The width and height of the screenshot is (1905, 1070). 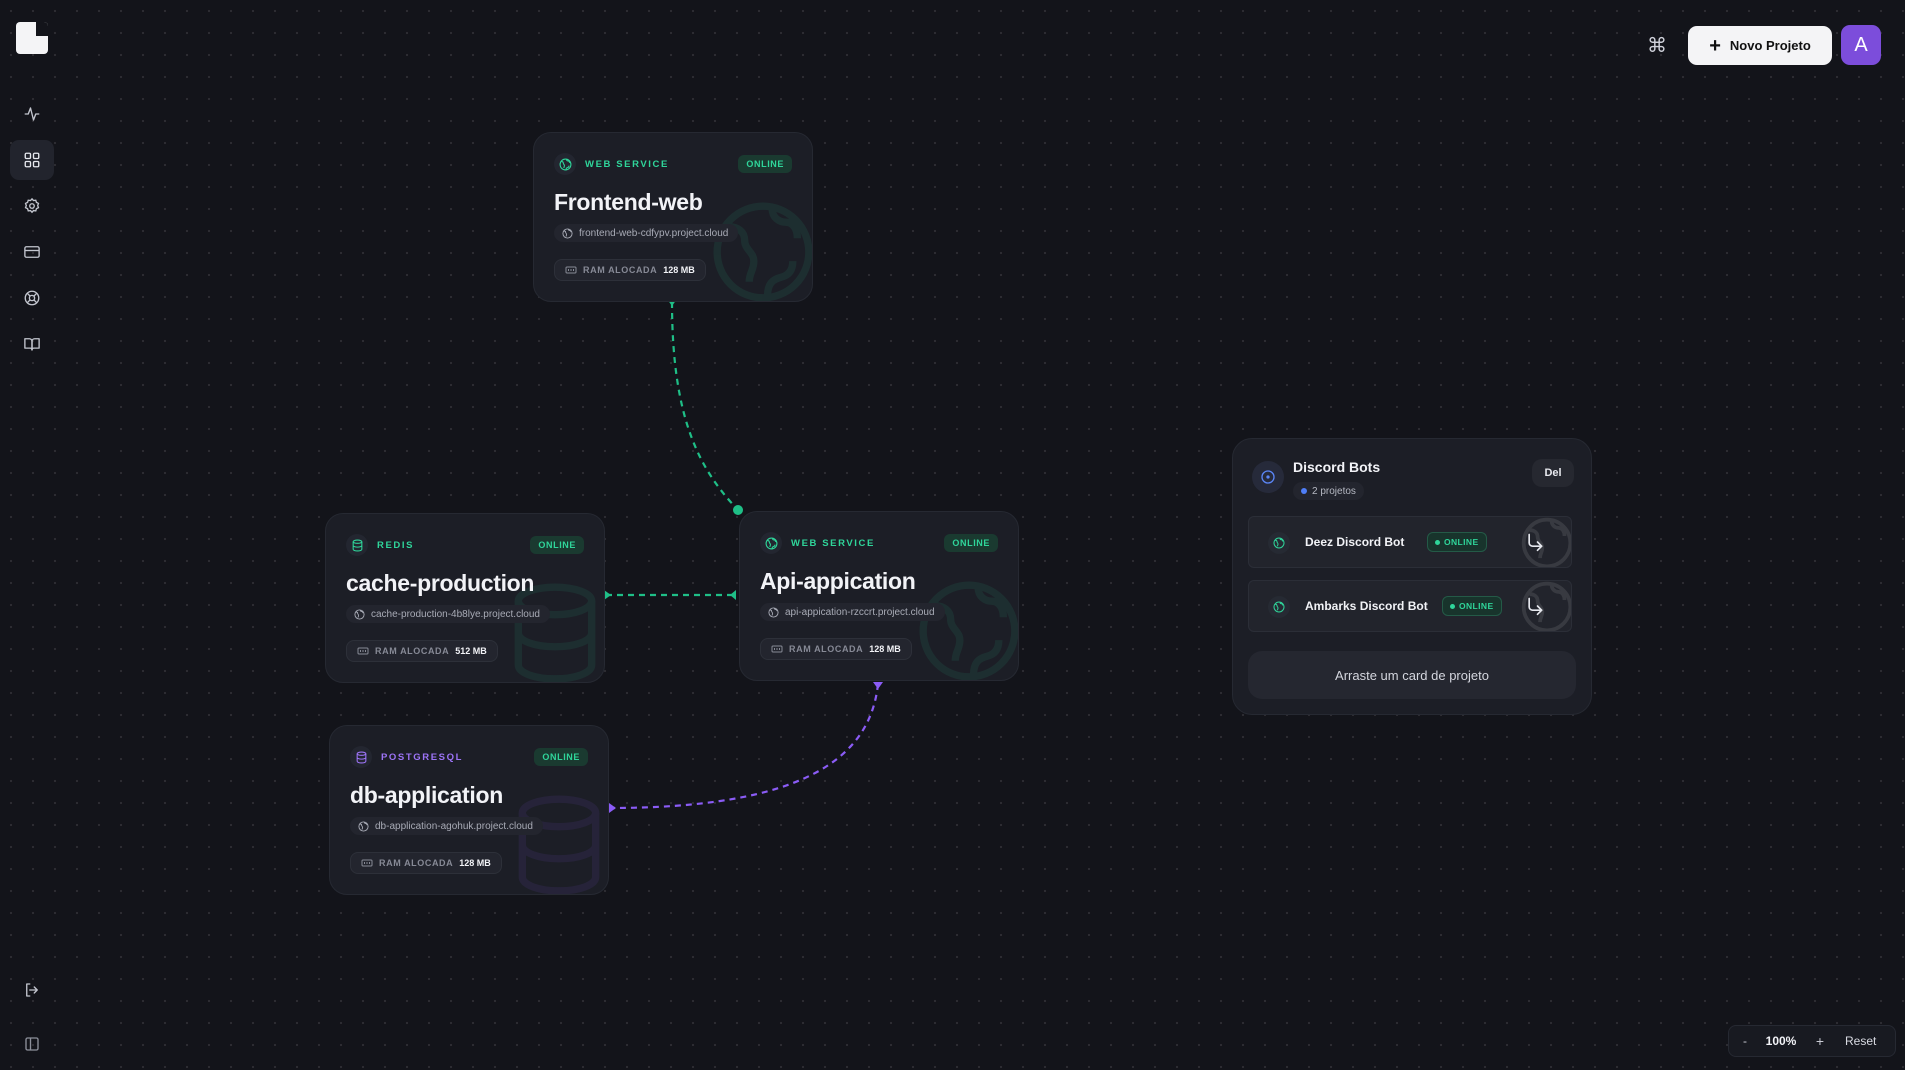 I want to click on group-item-ambarks-discord-bot: Ambarks Discord Bot ONLINE, so click(x=1410, y=606).